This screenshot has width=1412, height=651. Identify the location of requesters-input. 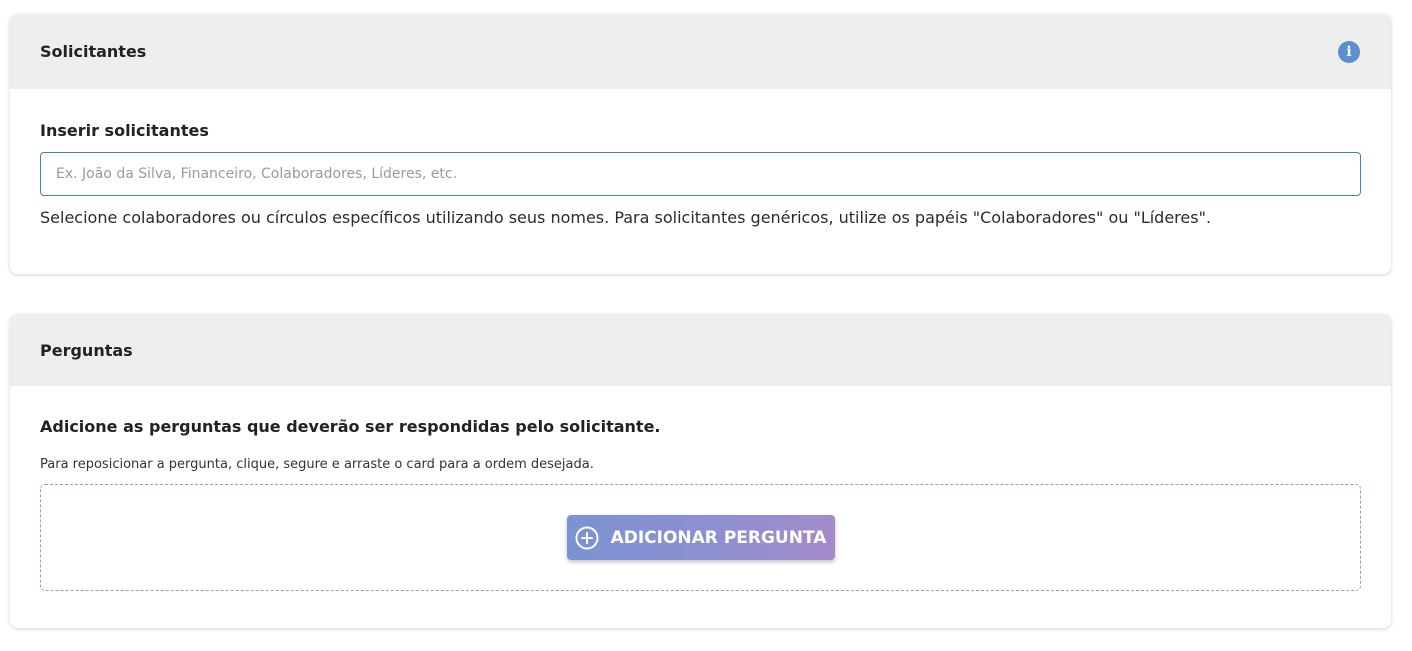
(700, 174).